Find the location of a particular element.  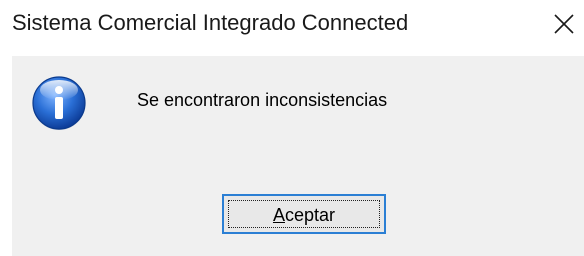

aceptar-mnemonic: A is located at coordinates (278, 215).